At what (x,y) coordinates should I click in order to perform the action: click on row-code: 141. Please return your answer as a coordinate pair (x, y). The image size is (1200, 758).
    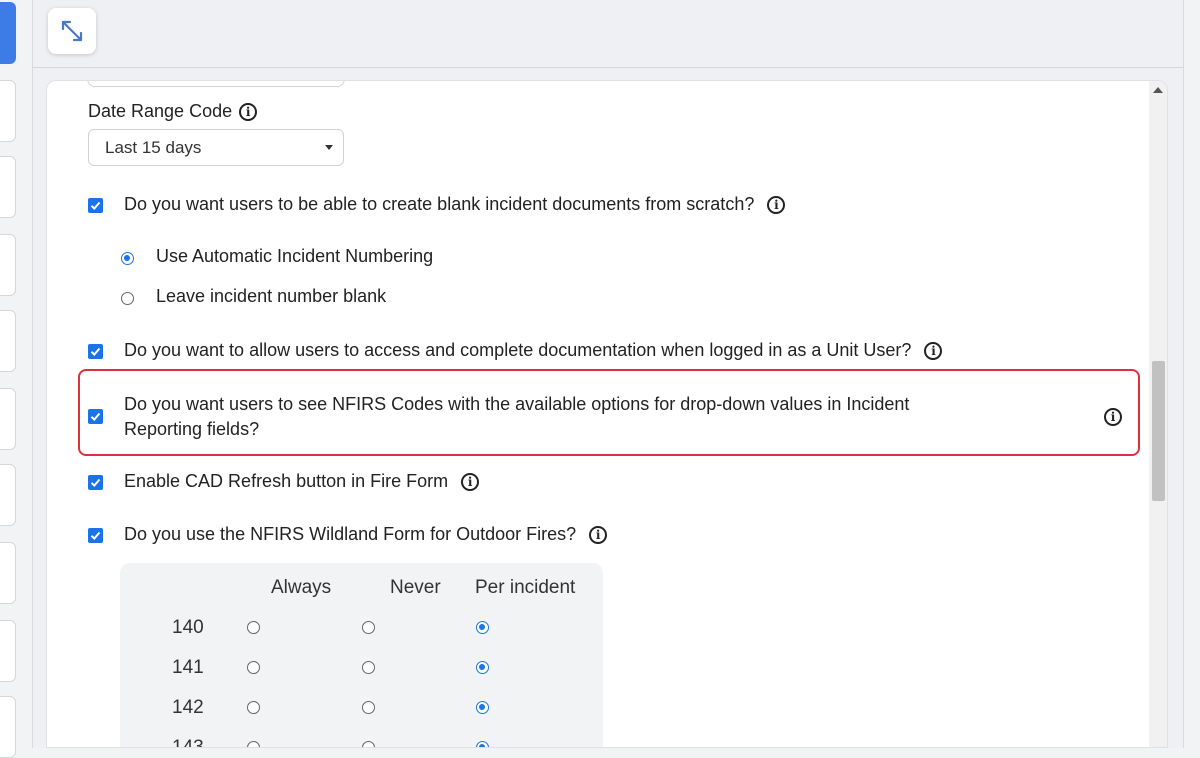
    Looking at the image, I should click on (188, 667).